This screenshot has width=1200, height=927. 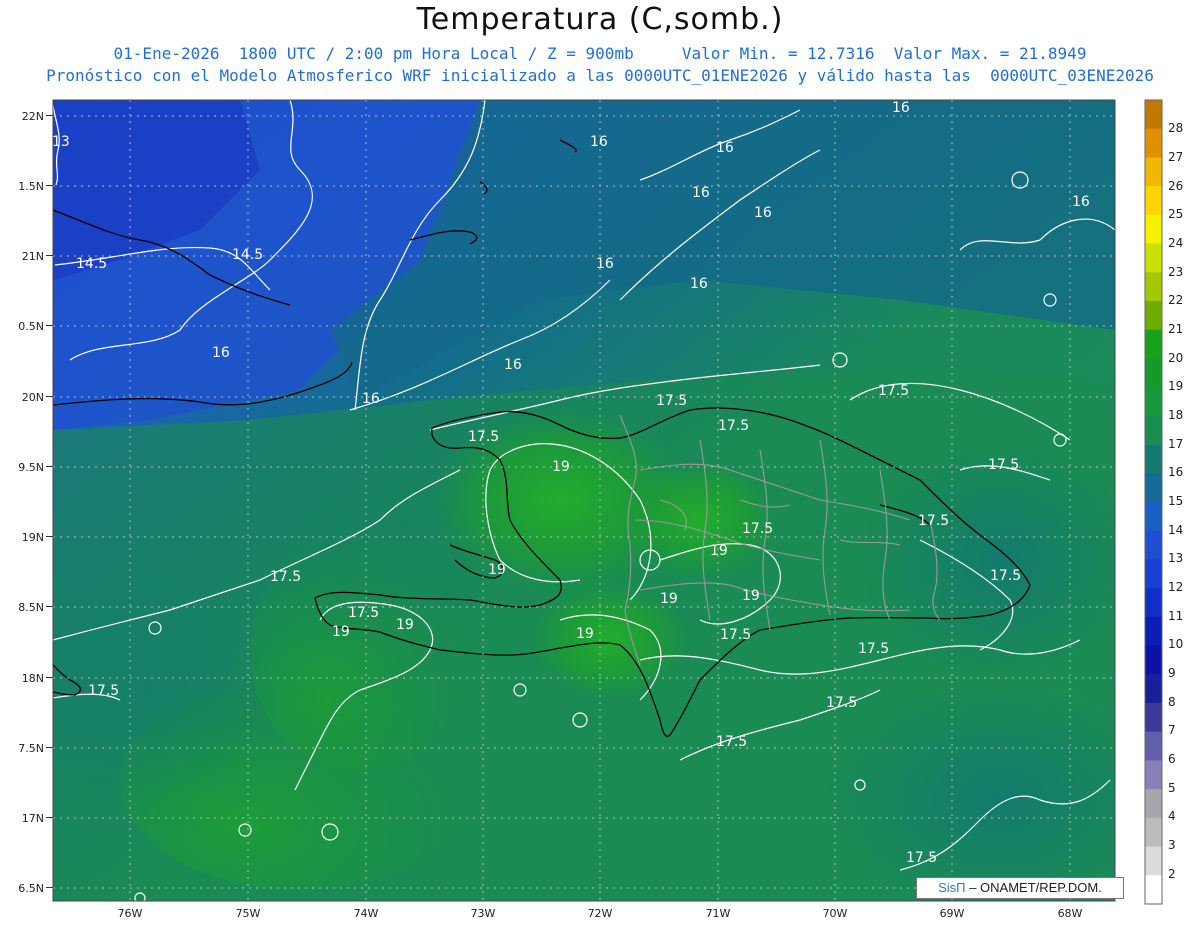 What do you see at coordinates (835, 913) in the screenshot?
I see `lon-tick-label: 70W` at bounding box center [835, 913].